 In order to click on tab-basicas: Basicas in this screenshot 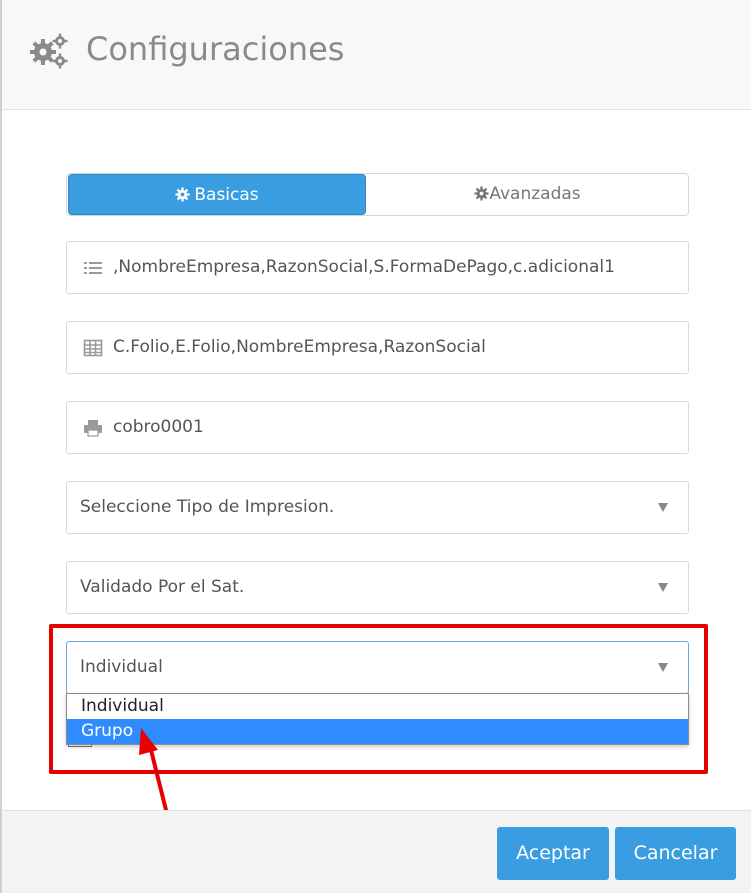, I will do `click(217, 194)`.